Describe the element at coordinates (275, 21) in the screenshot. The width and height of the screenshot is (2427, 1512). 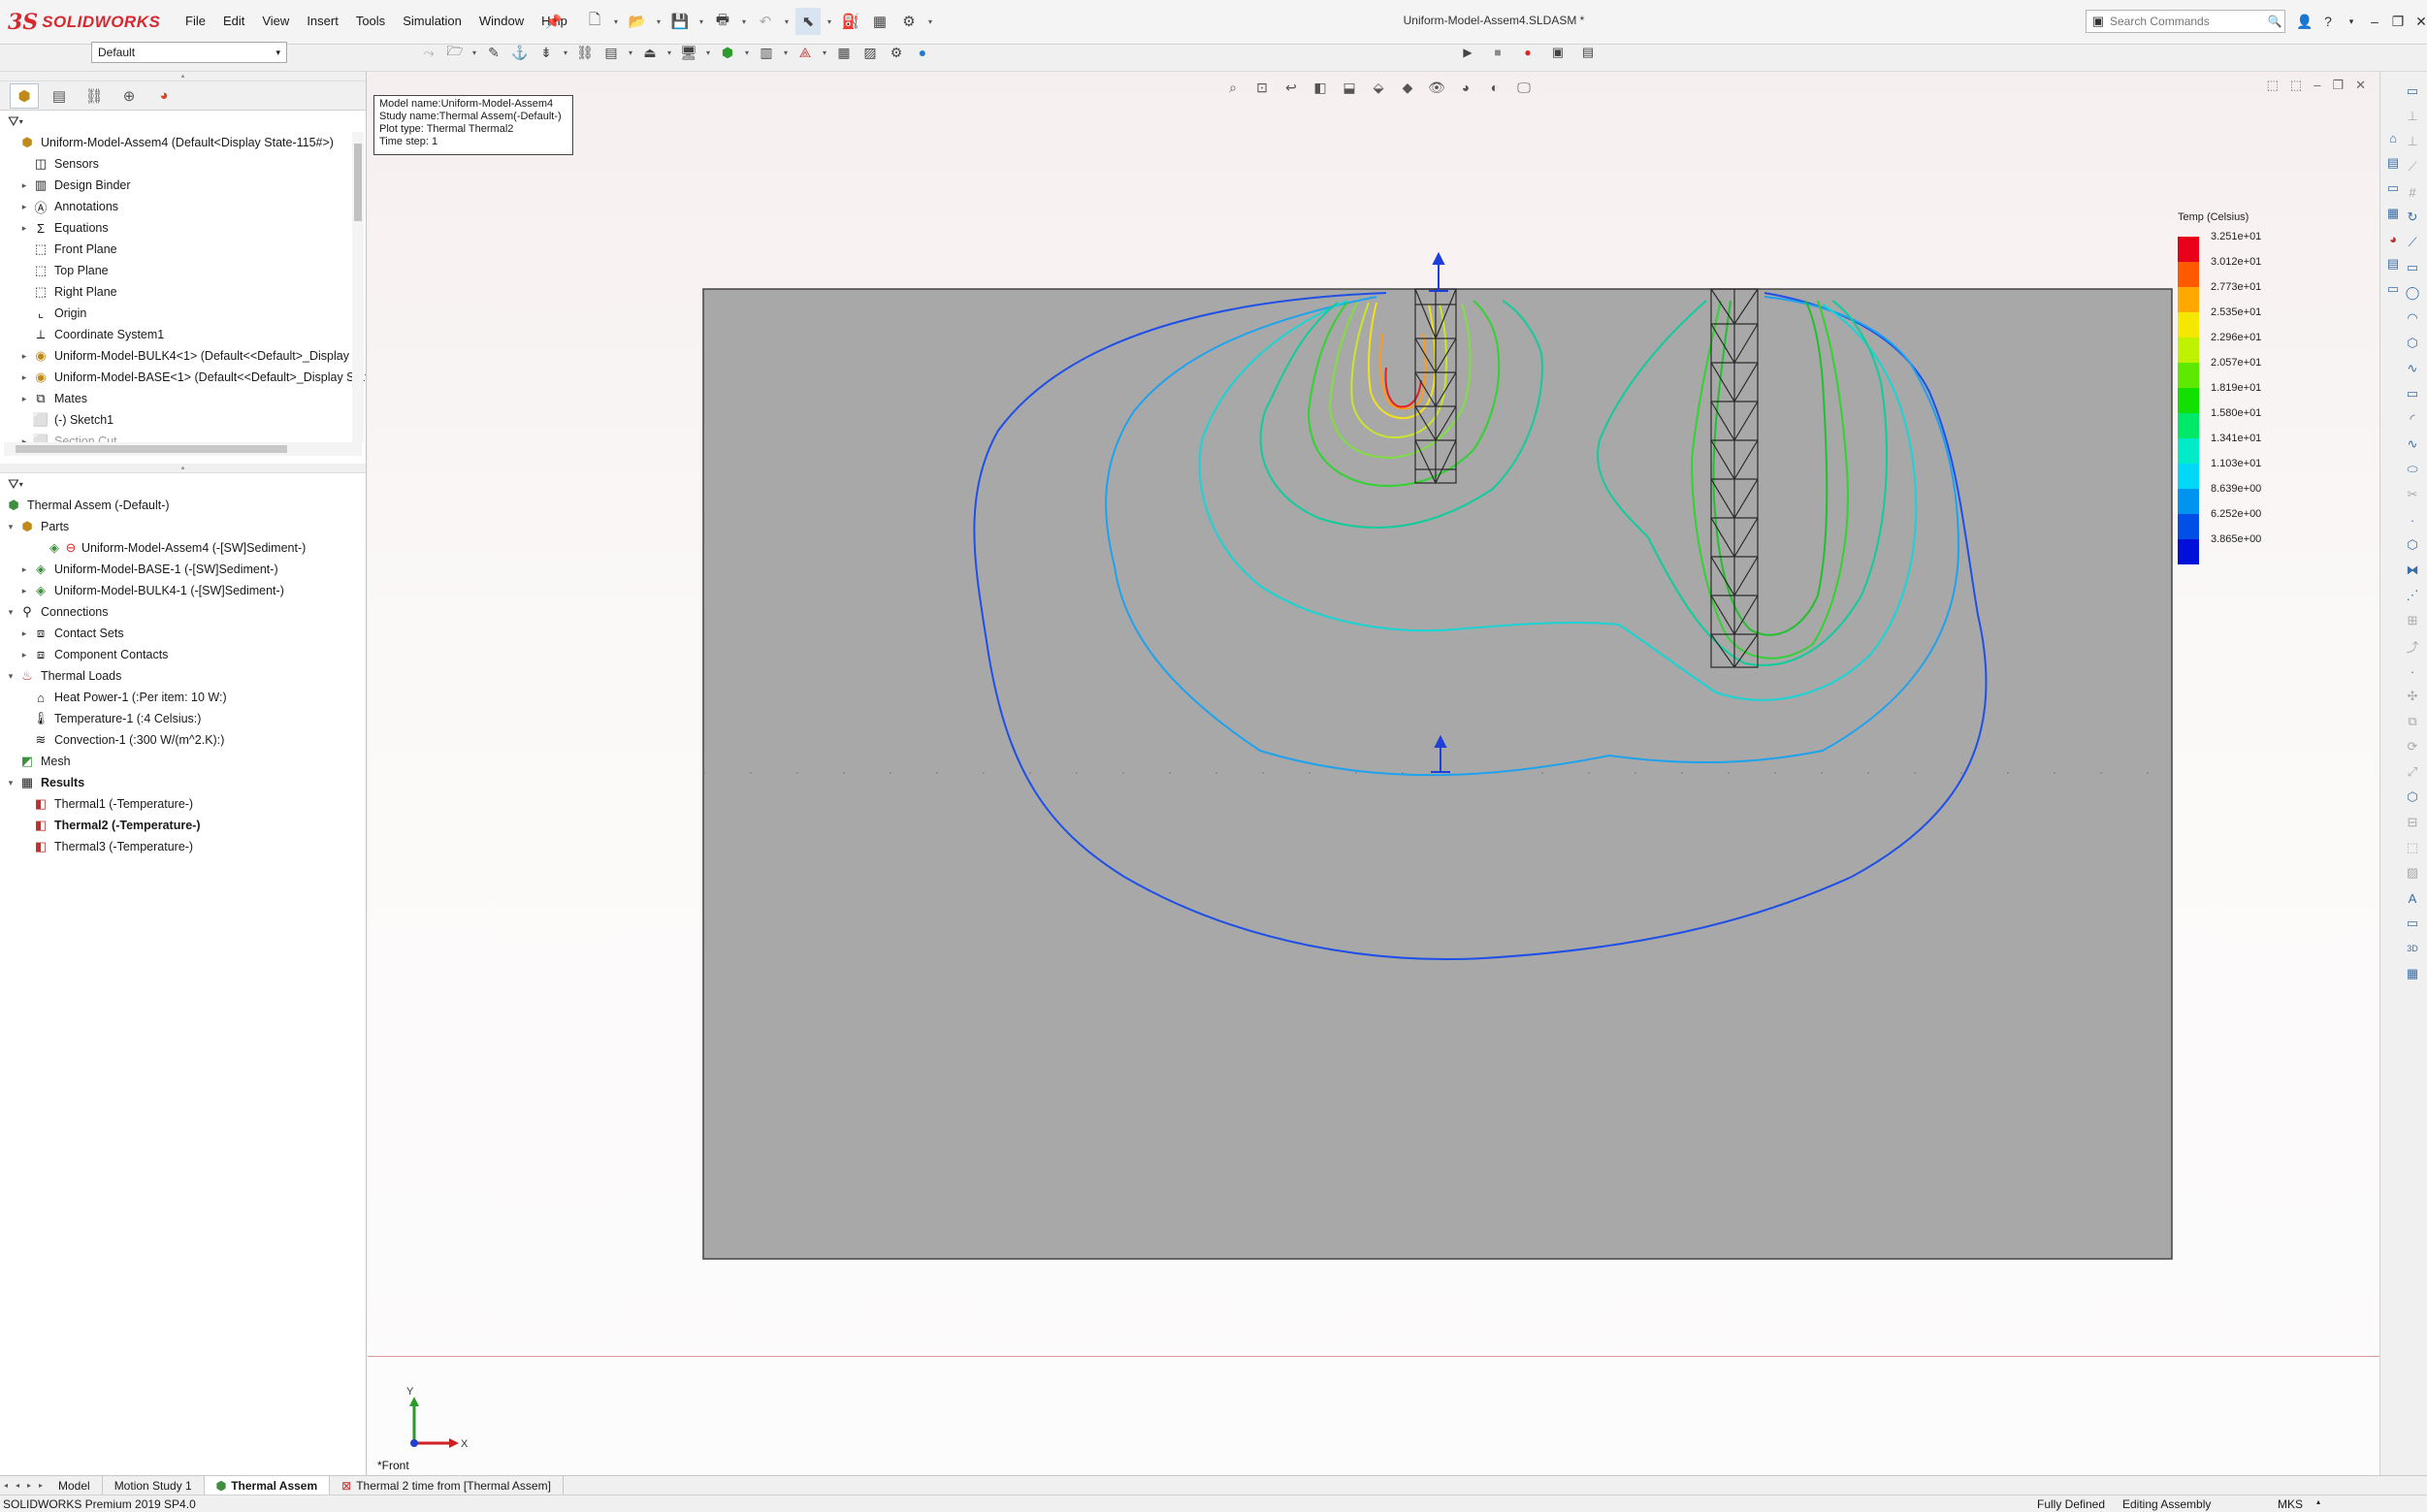
I see `menu-view: View` at that location.